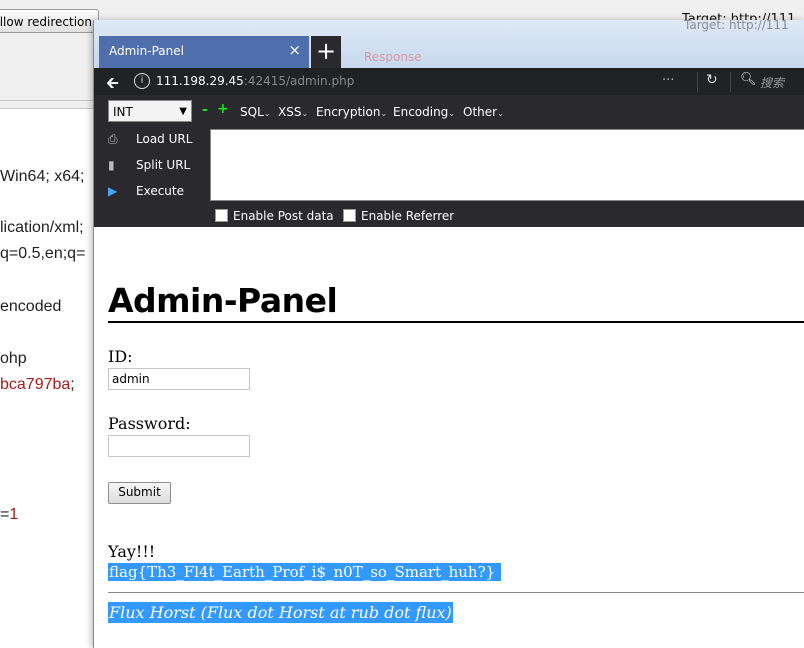 This screenshot has width=804, height=648. I want to click on page-actions-icon: ···, so click(668, 80).